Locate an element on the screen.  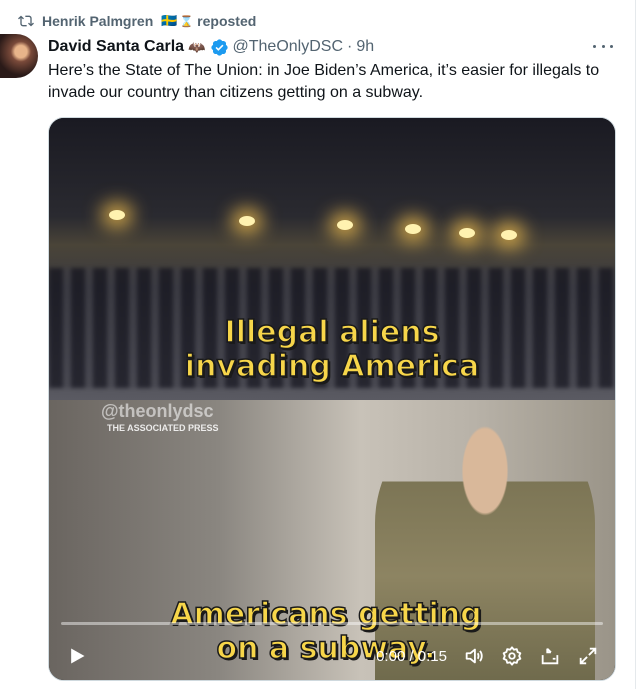
play-button is located at coordinates (77, 656).